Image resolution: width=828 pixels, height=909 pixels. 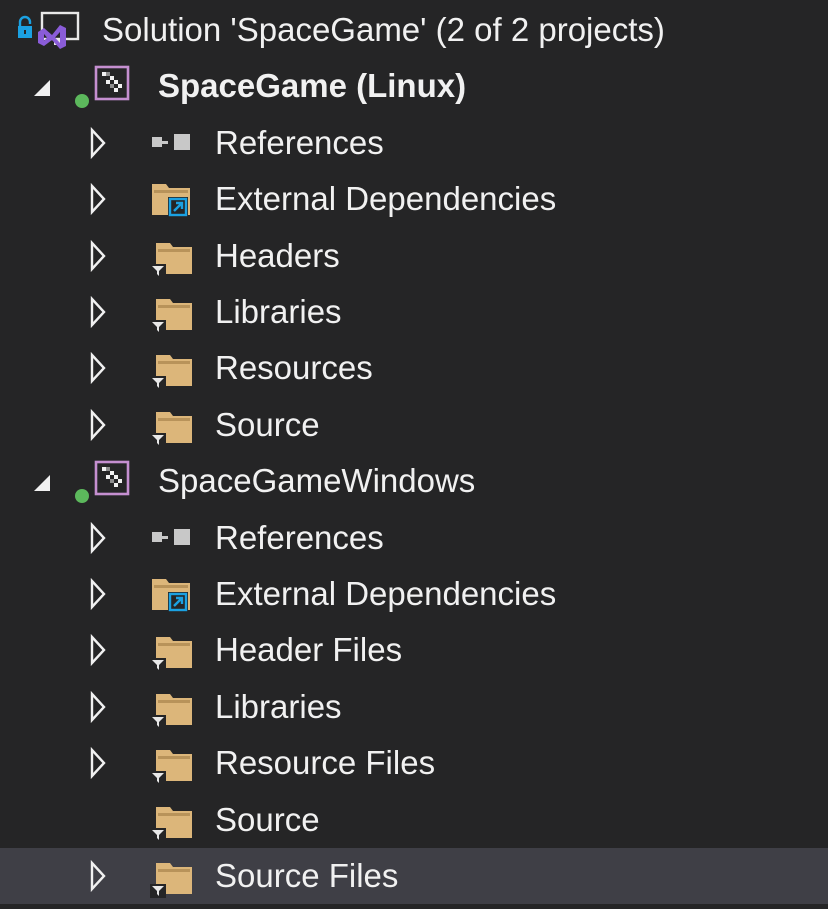 What do you see at coordinates (325, 762) in the screenshot?
I see `tree-item-label: Resource Files` at bounding box center [325, 762].